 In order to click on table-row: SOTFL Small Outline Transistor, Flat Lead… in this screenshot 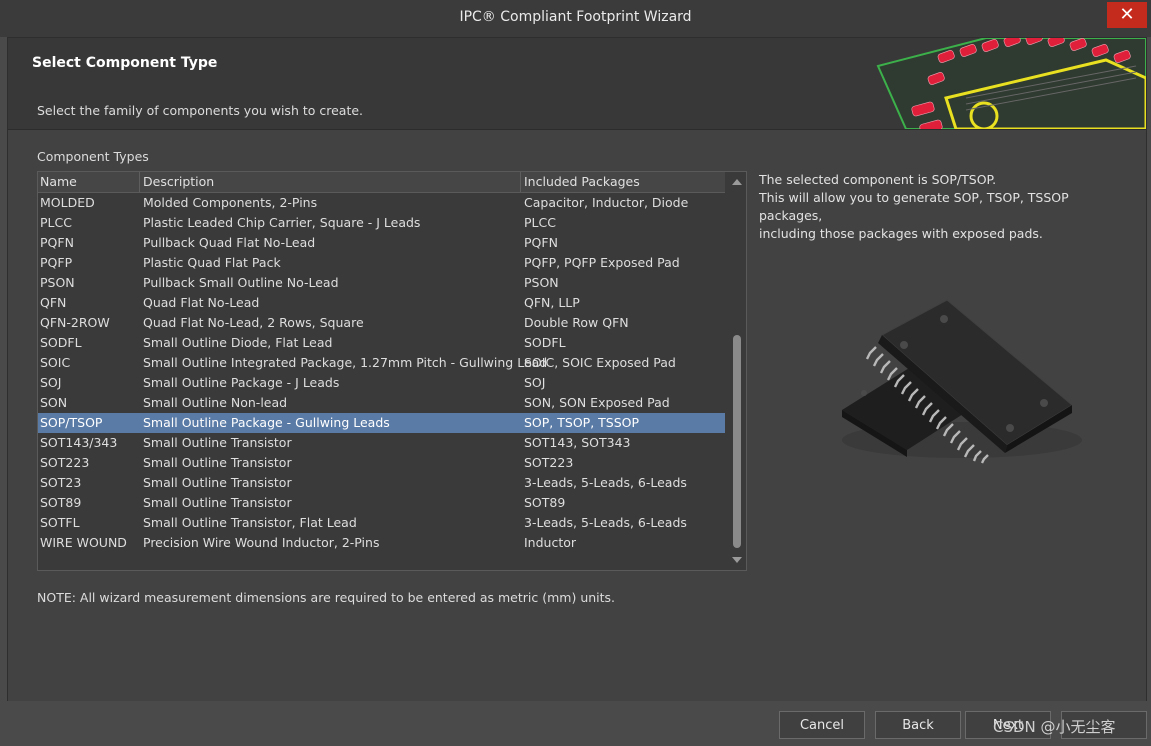, I will do `click(381, 523)`.